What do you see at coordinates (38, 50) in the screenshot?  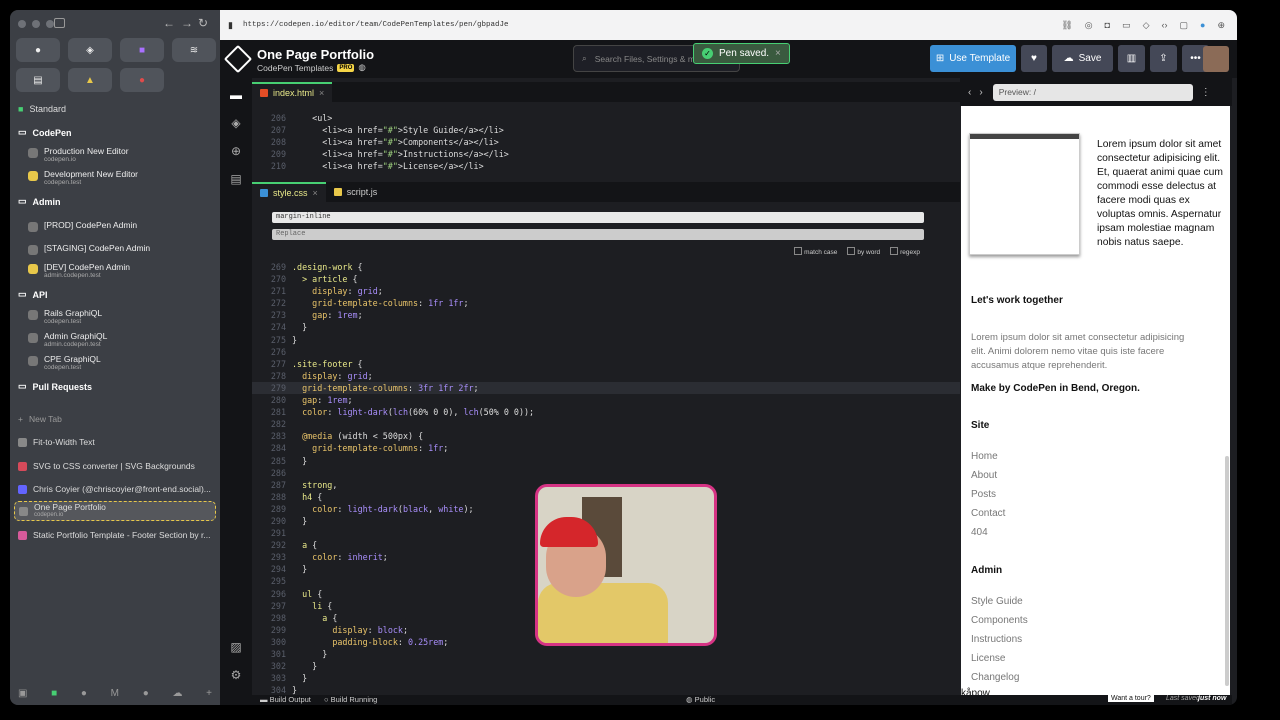 I see `github-icon: ●` at bounding box center [38, 50].